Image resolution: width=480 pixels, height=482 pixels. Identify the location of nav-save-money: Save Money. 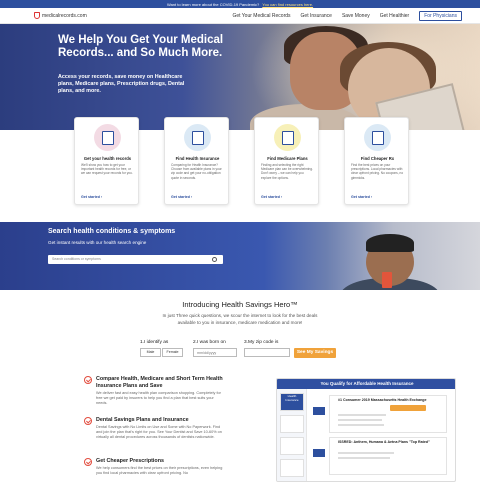
(356, 16).